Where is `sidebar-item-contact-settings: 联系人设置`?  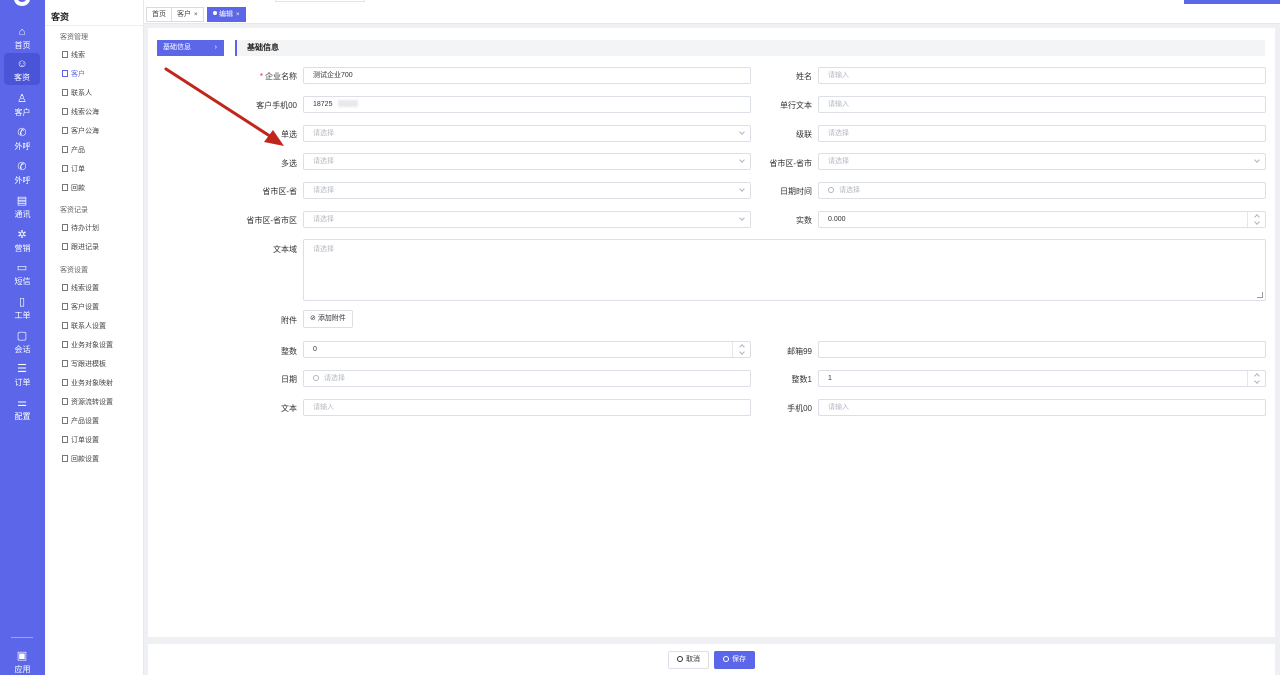
sidebar-item-contact-settings: 联系人设置 is located at coordinates (84, 327).